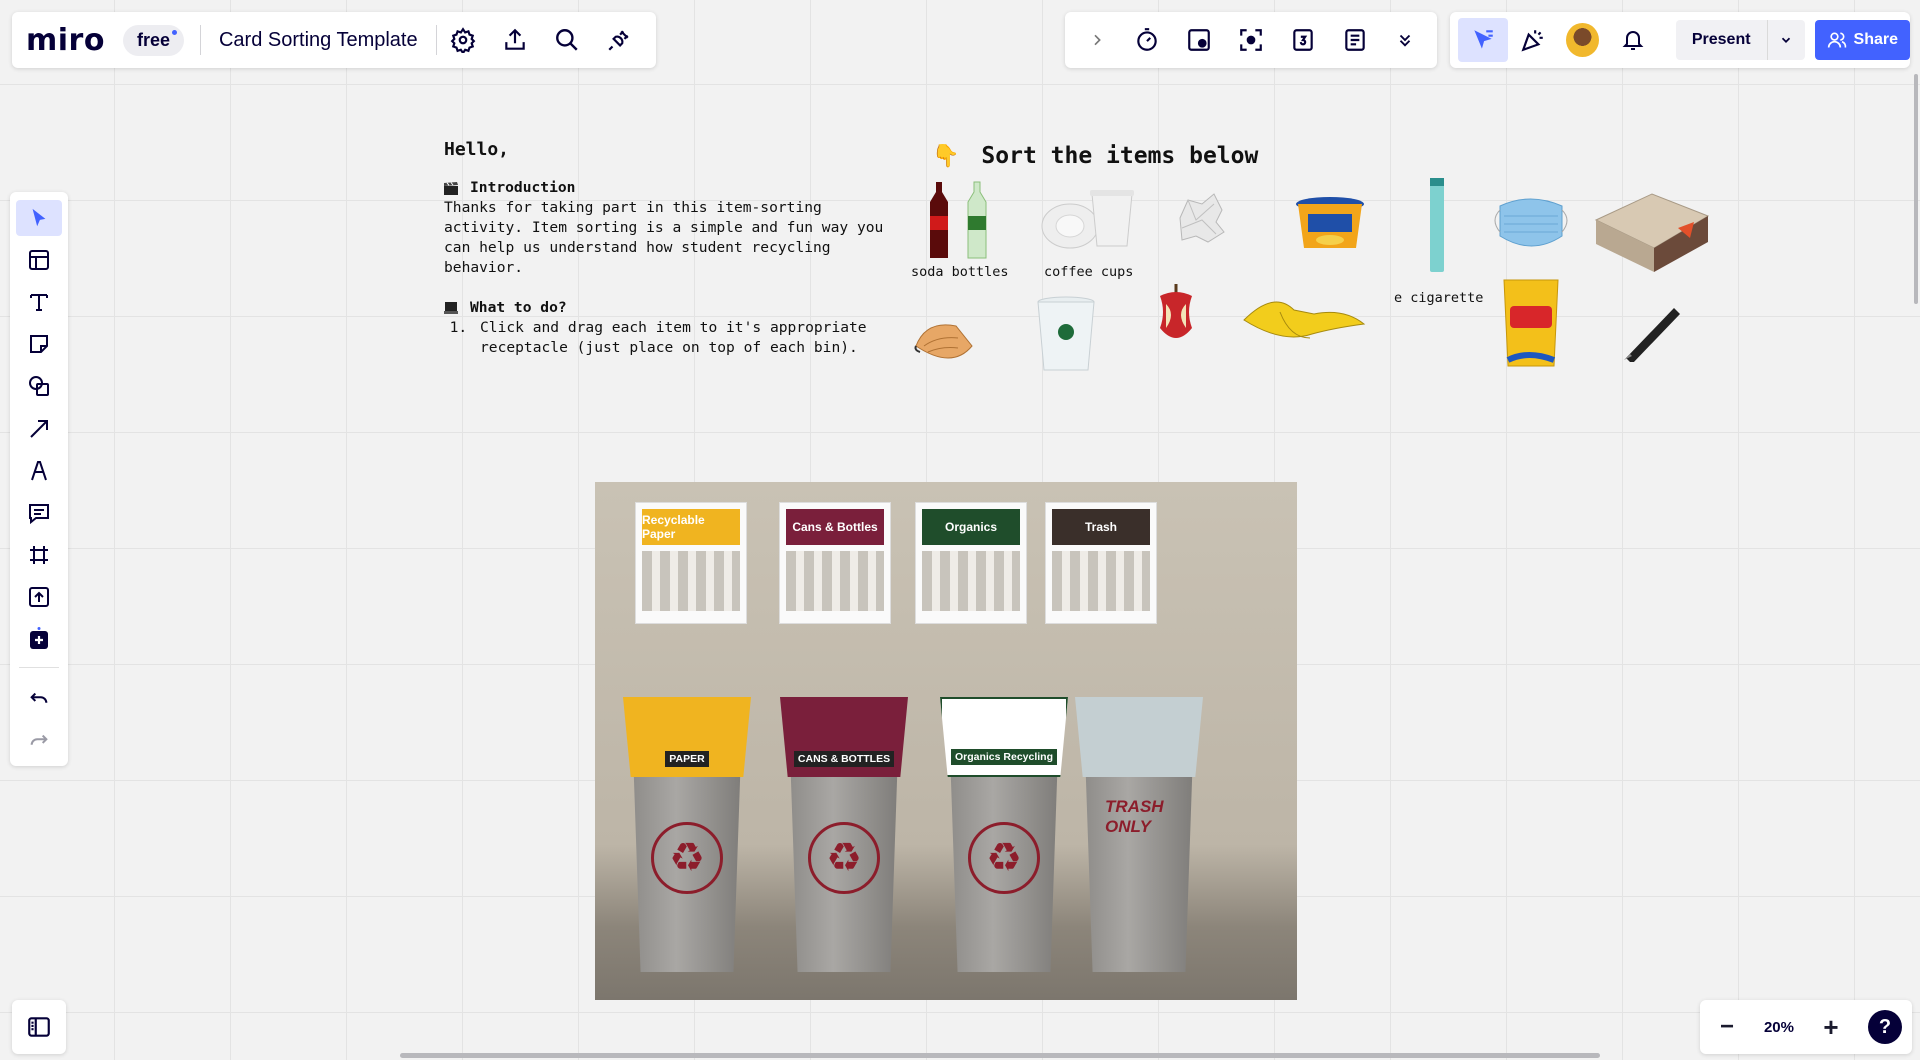  I want to click on more-tools-icon, so click(1405, 40).